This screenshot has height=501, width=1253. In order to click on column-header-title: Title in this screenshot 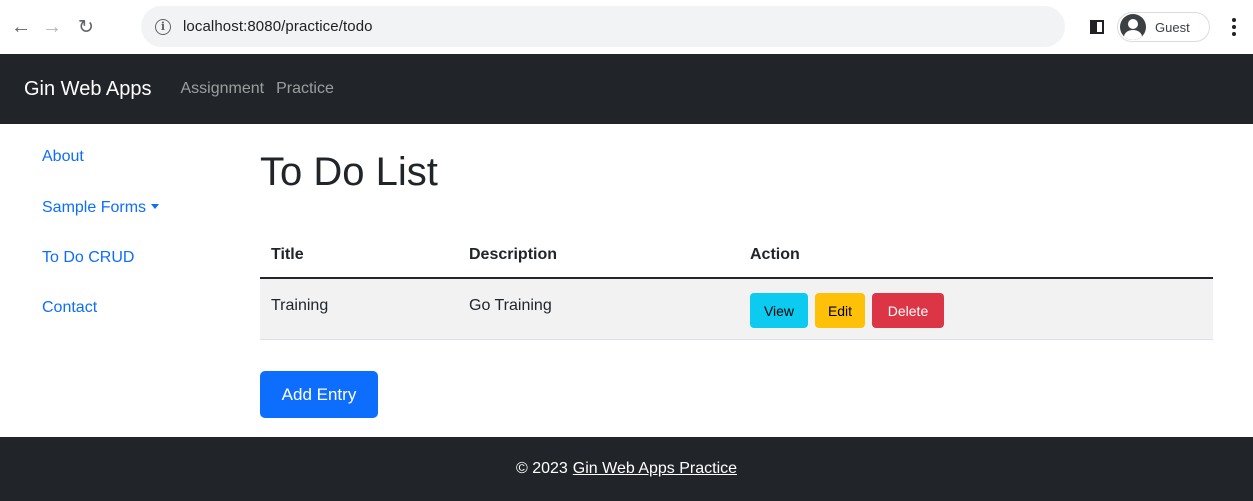, I will do `click(287, 254)`.